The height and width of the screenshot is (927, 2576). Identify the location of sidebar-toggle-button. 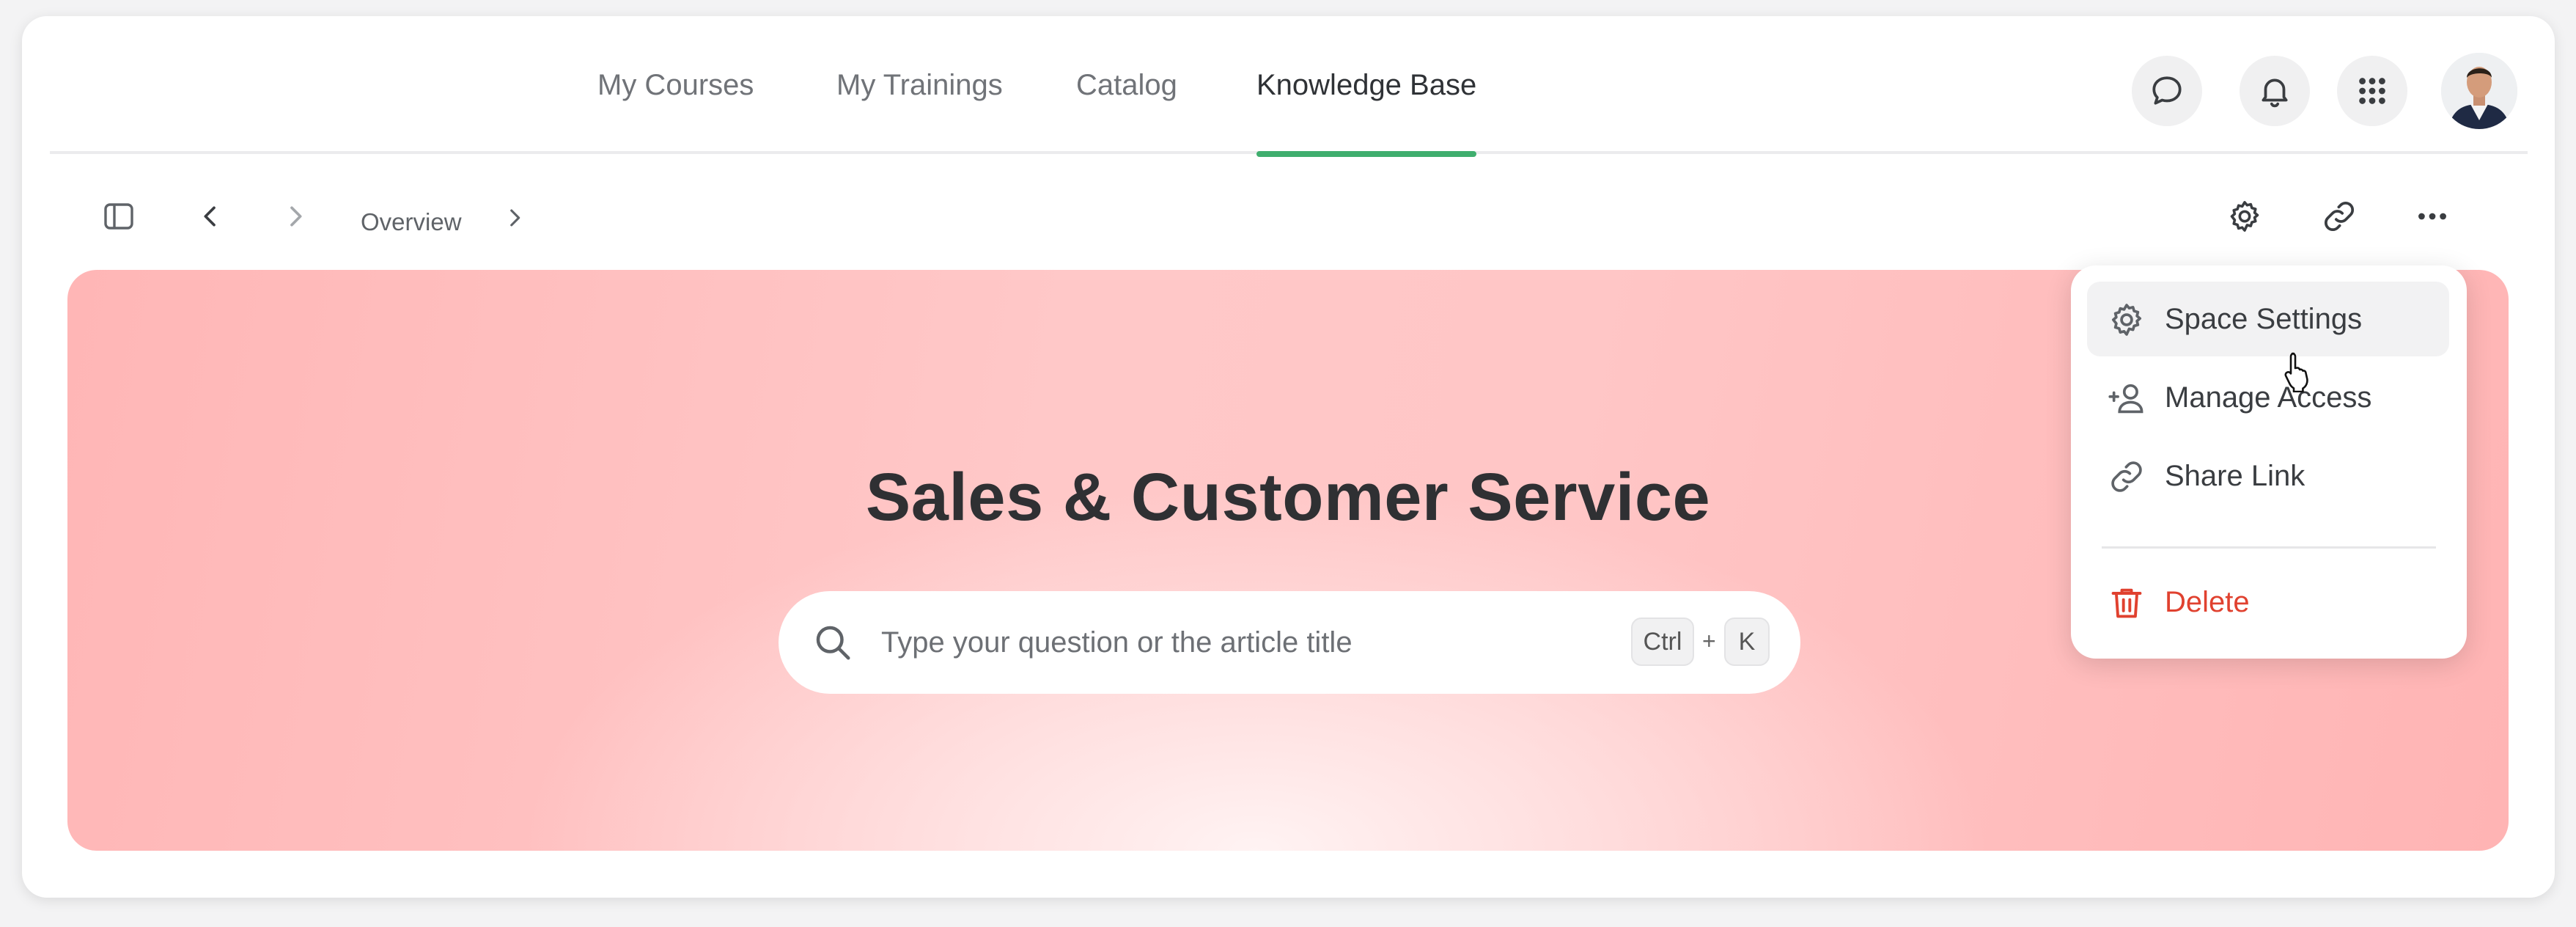
(118, 216).